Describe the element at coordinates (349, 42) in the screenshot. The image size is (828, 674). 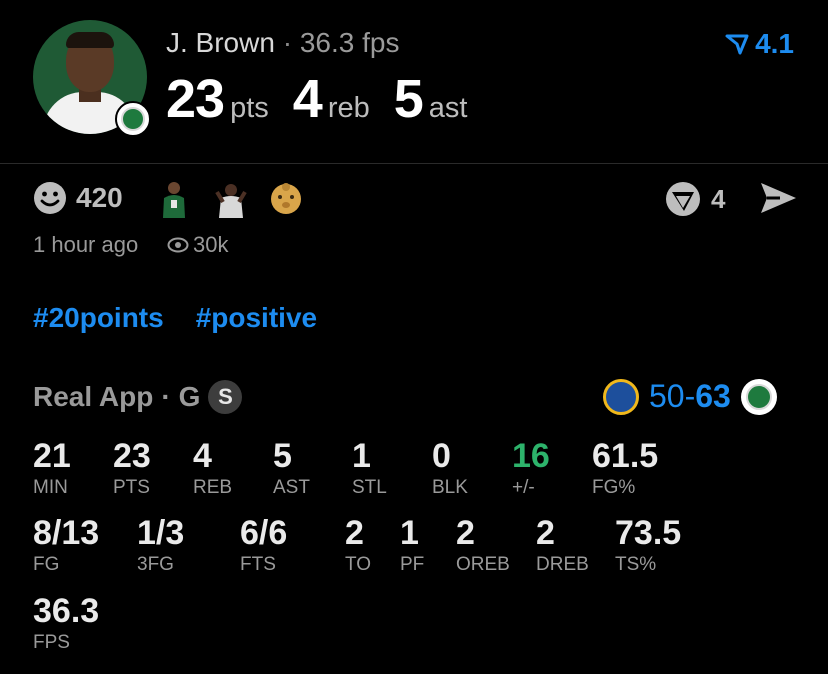
I see `player-fps: 36.3 fps` at that location.